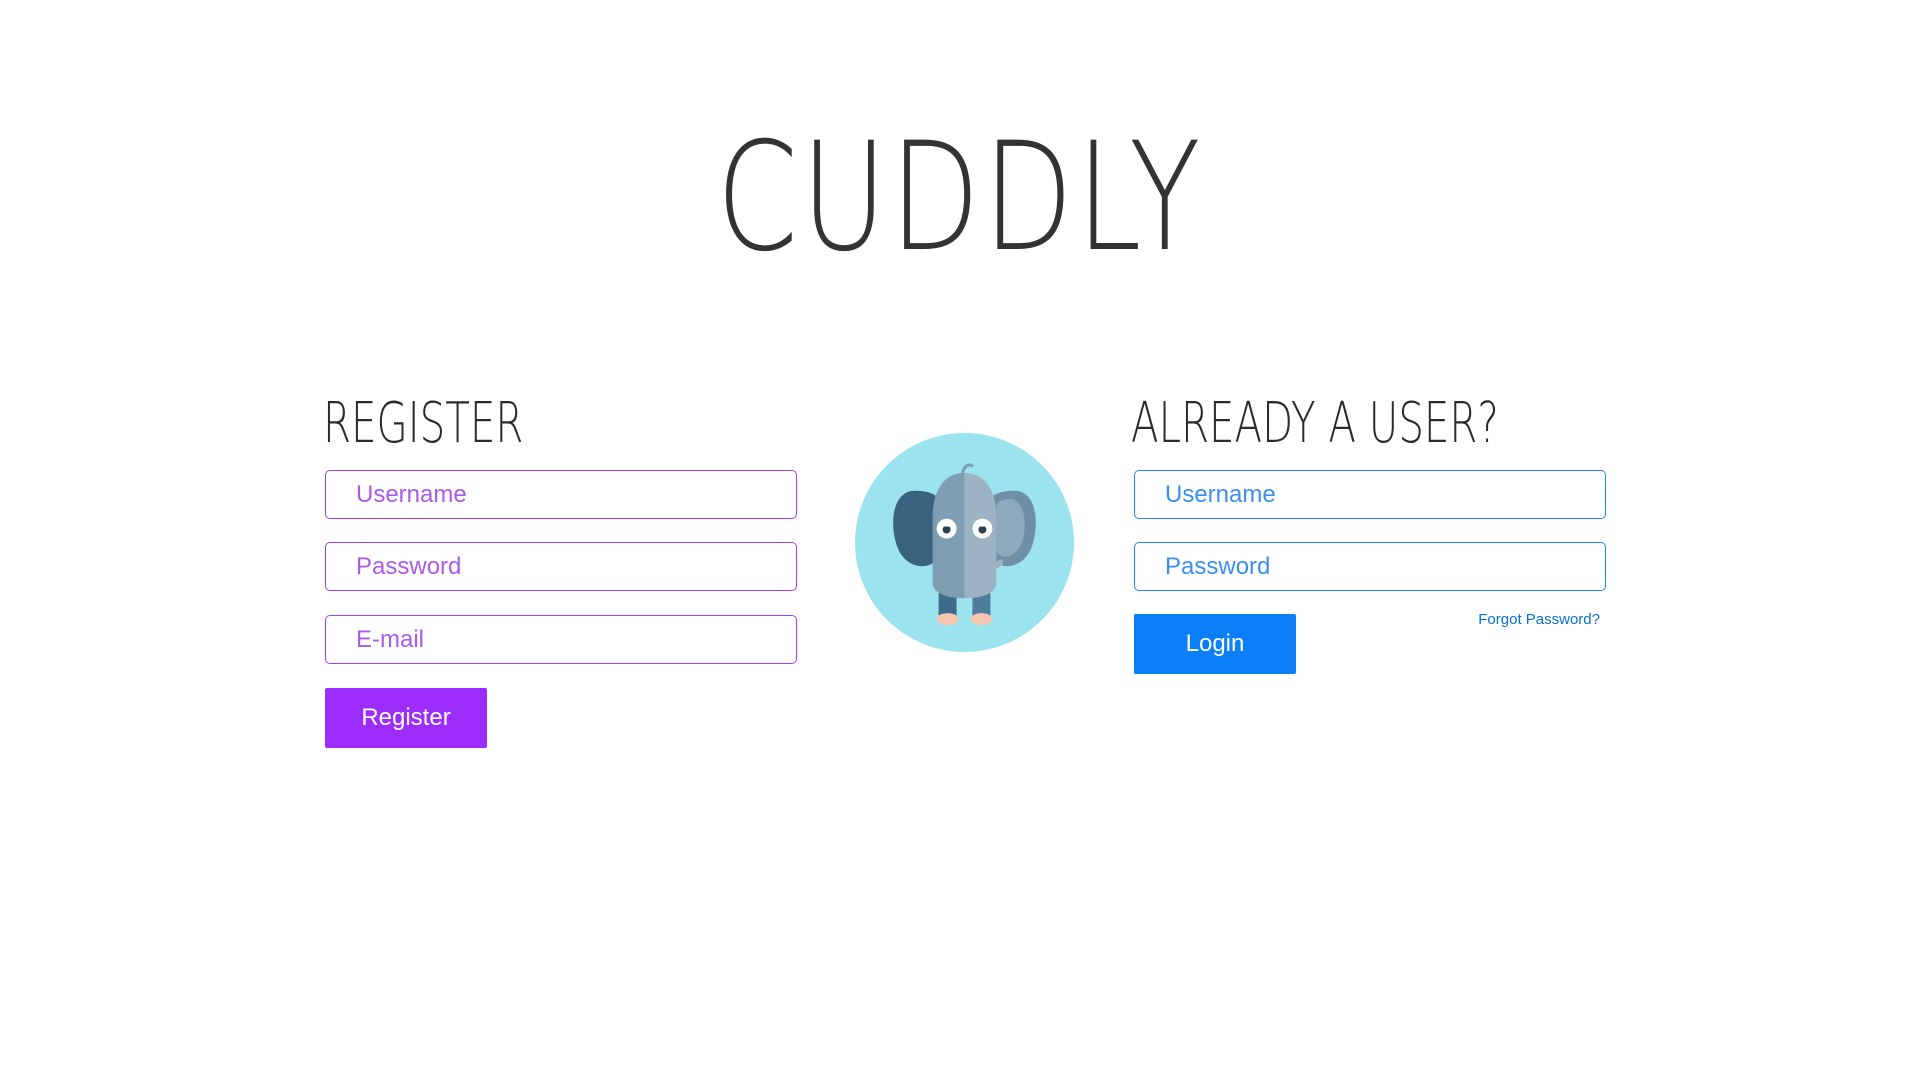 The height and width of the screenshot is (1080, 1920). What do you see at coordinates (423, 423) in the screenshot?
I see `register-heading: REGISTER` at bounding box center [423, 423].